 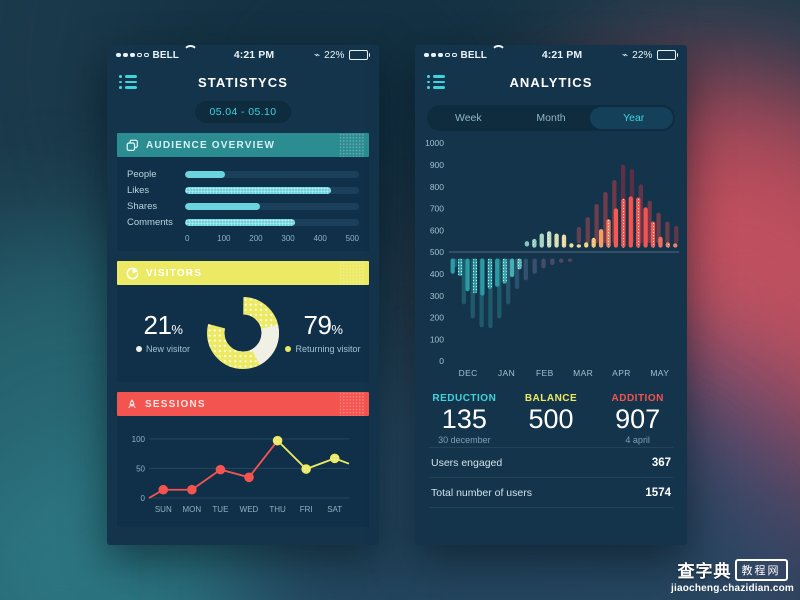 I want to click on stat-reduction: REDUCTION 135 30 december, so click(x=464, y=419).